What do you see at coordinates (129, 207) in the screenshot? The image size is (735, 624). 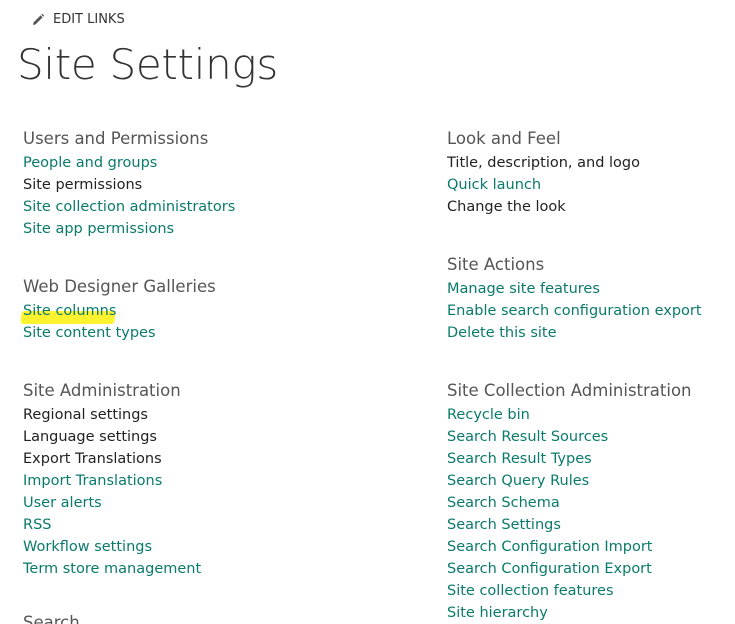 I see `link-site-collection-administrators: Site collection administrators` at bounding box center [129, 207].